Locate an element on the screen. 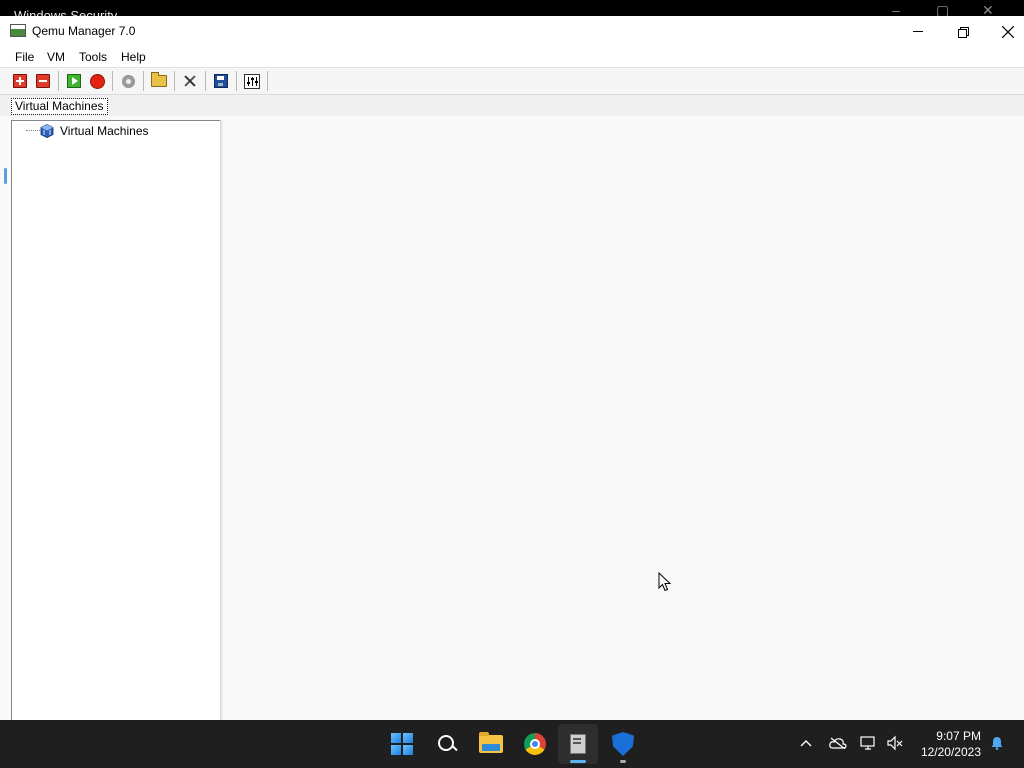 Image resolution: width=1024 pixels, height=768 pixels. app-icon is located at coordinates (18, 30).